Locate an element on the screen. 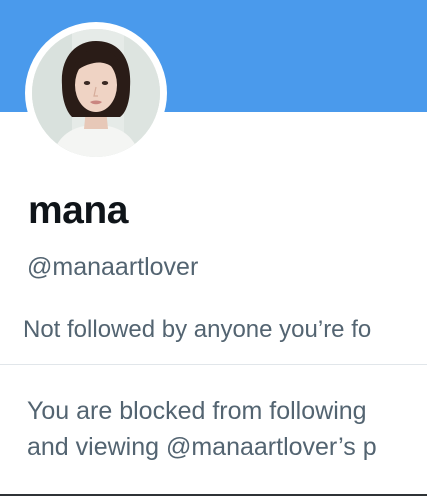 Image resolution: width=427 pixels, height=500 pixels. avatar-photo is located at coordinates (96, 93).